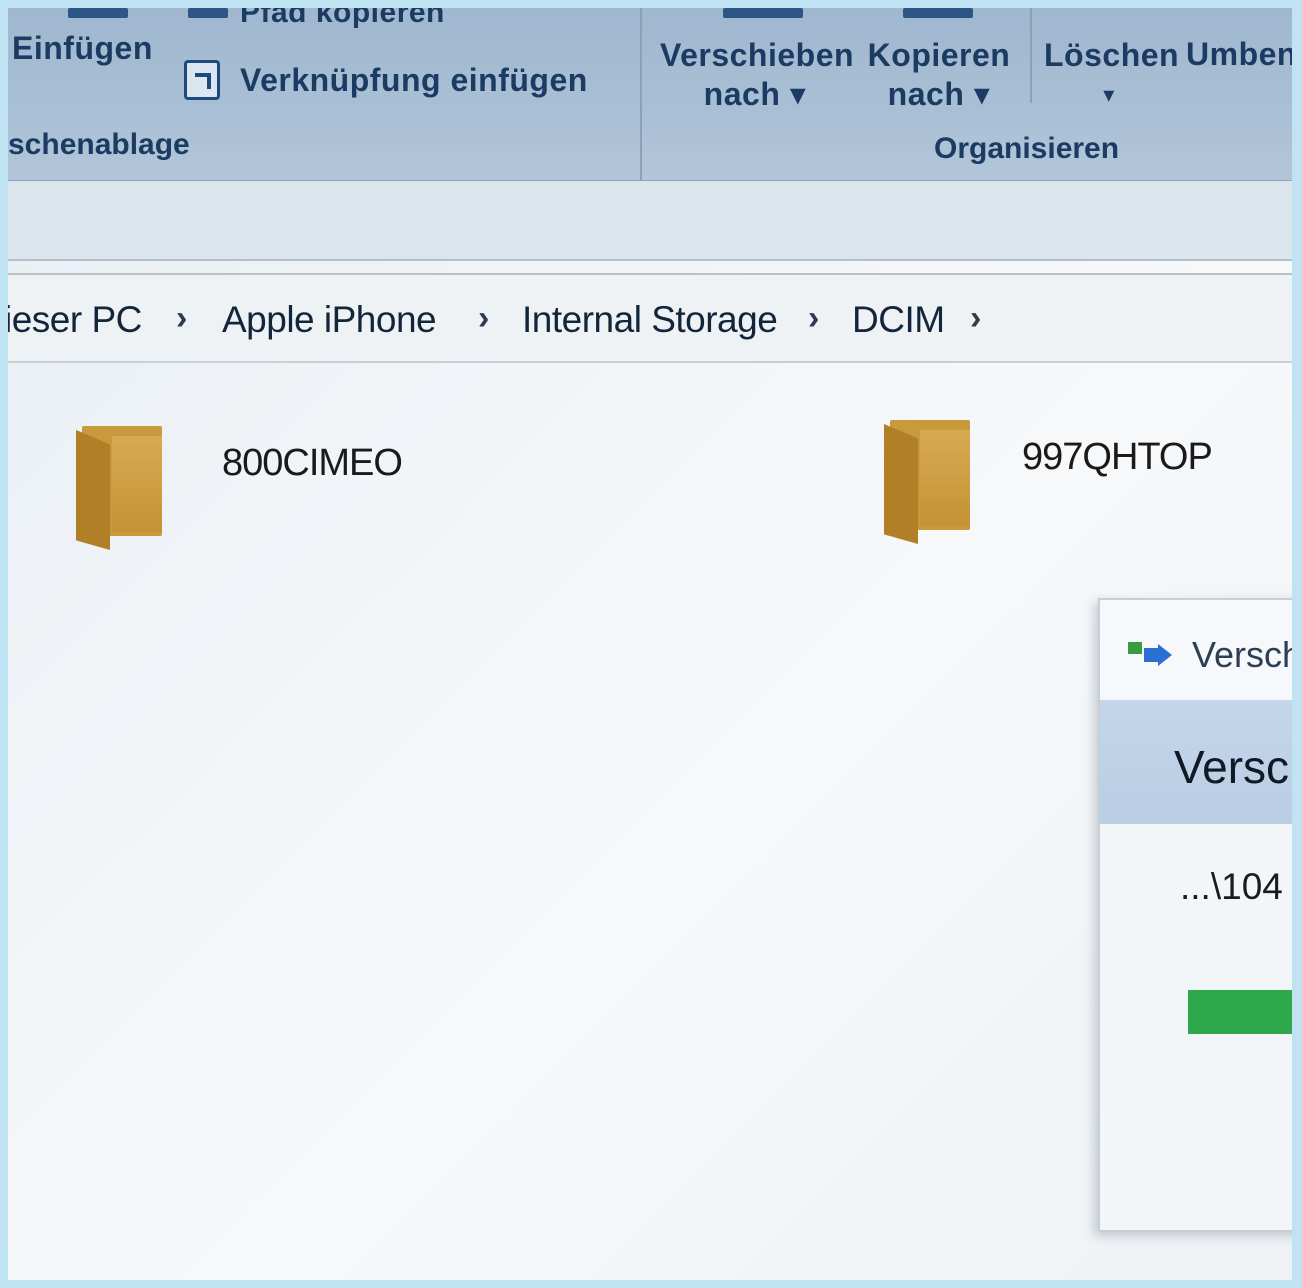 The width and height of the screenshot is (1302, 1288). What do you see at coordinates (1195, 915) in the screenshot?
I see `move-progress-dialog: Versch Versc ...\104` at bounding box center [1195, 915].